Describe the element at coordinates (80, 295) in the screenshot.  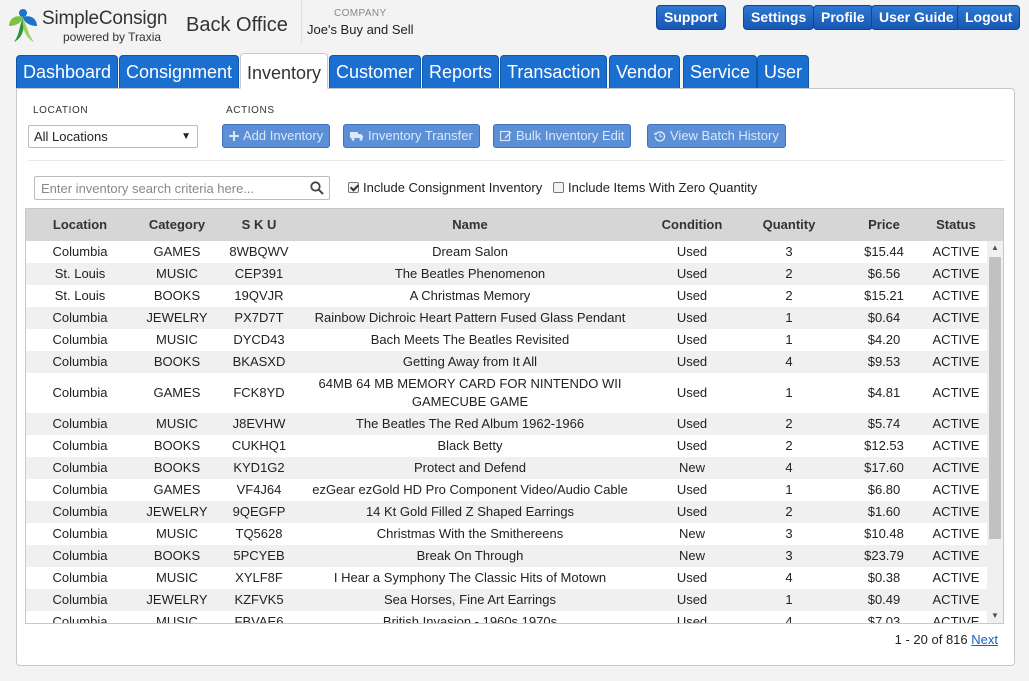
I see `cell-location: St. Louis` at that location.